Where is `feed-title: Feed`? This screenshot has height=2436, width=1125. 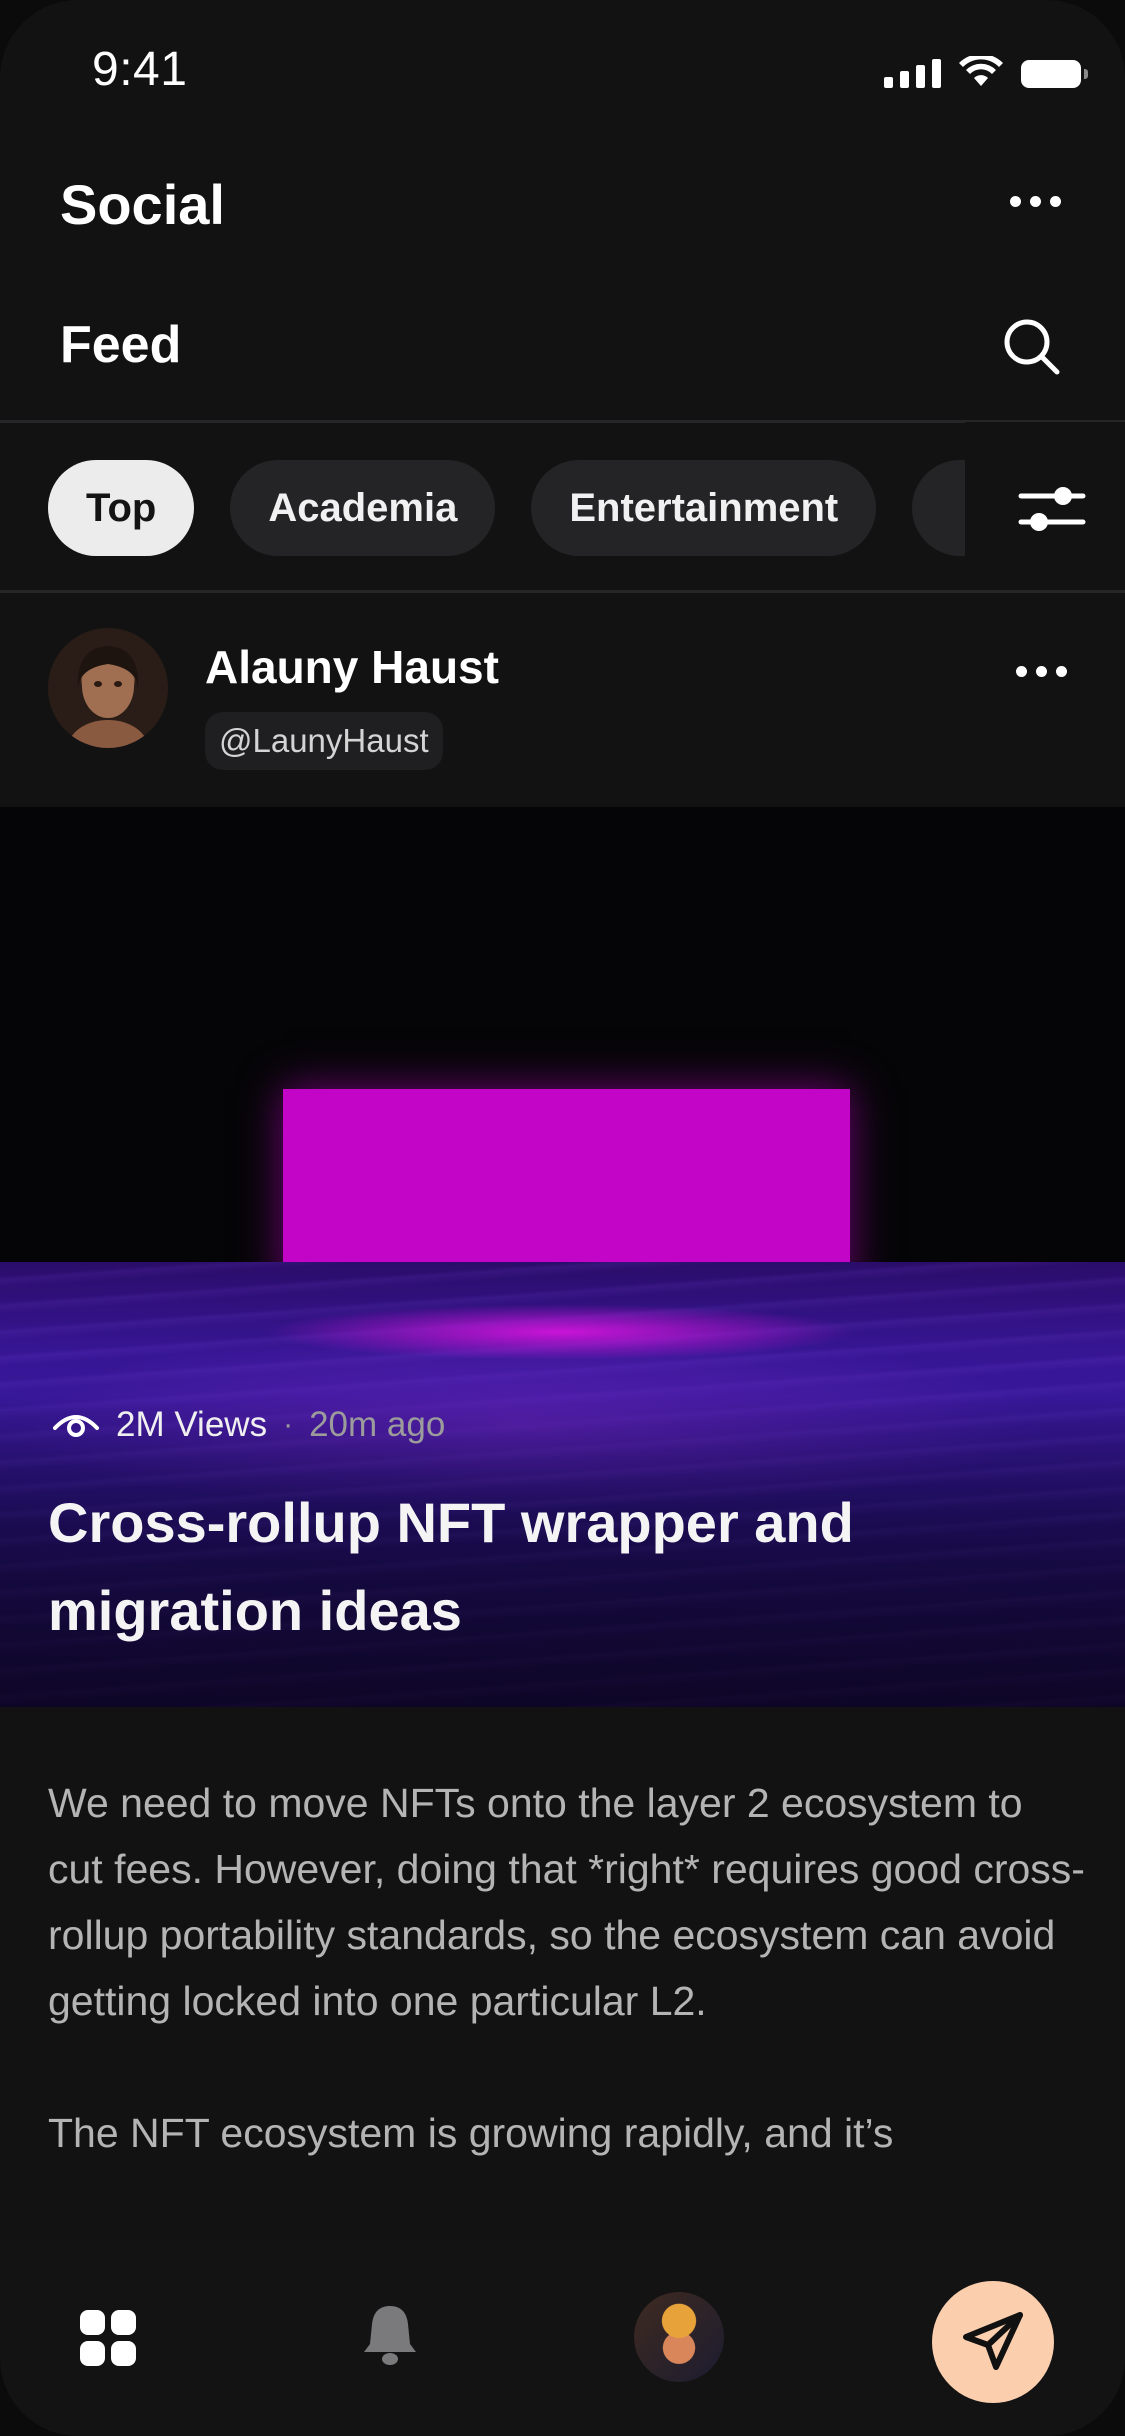
feed-title: Feed is located at coordinates (121, 345).